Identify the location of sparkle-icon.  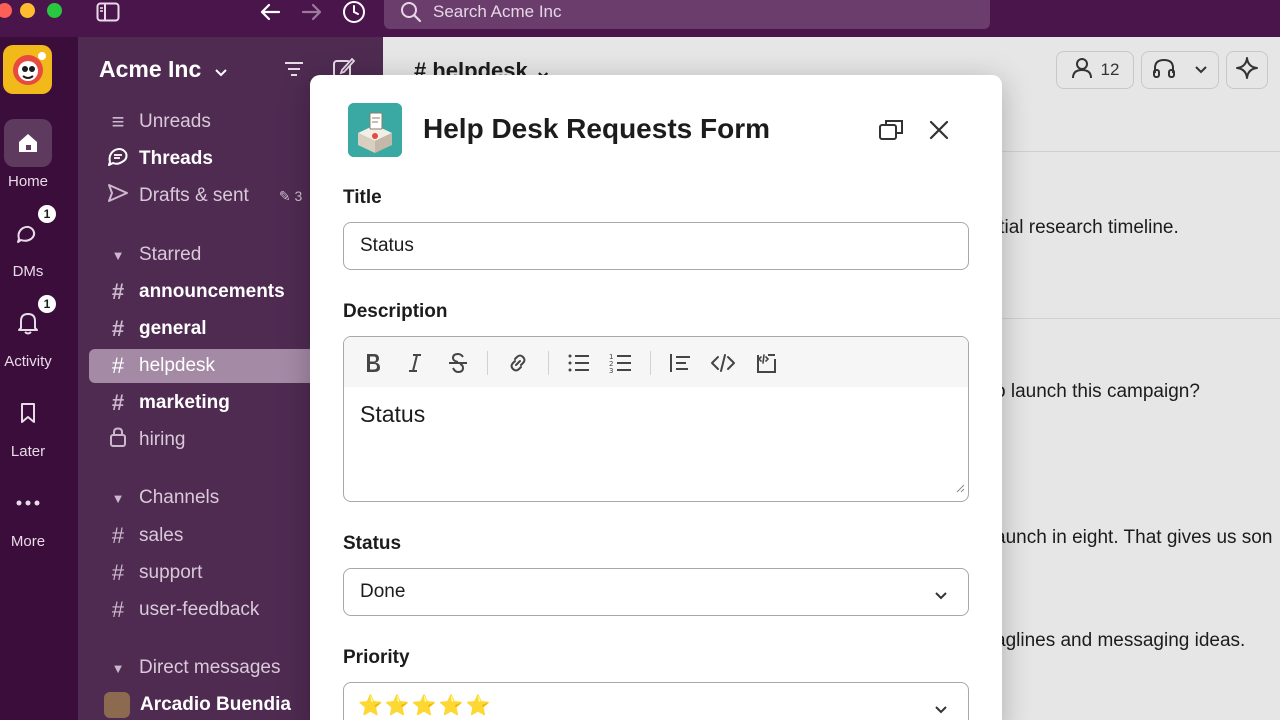
(1247, 70).